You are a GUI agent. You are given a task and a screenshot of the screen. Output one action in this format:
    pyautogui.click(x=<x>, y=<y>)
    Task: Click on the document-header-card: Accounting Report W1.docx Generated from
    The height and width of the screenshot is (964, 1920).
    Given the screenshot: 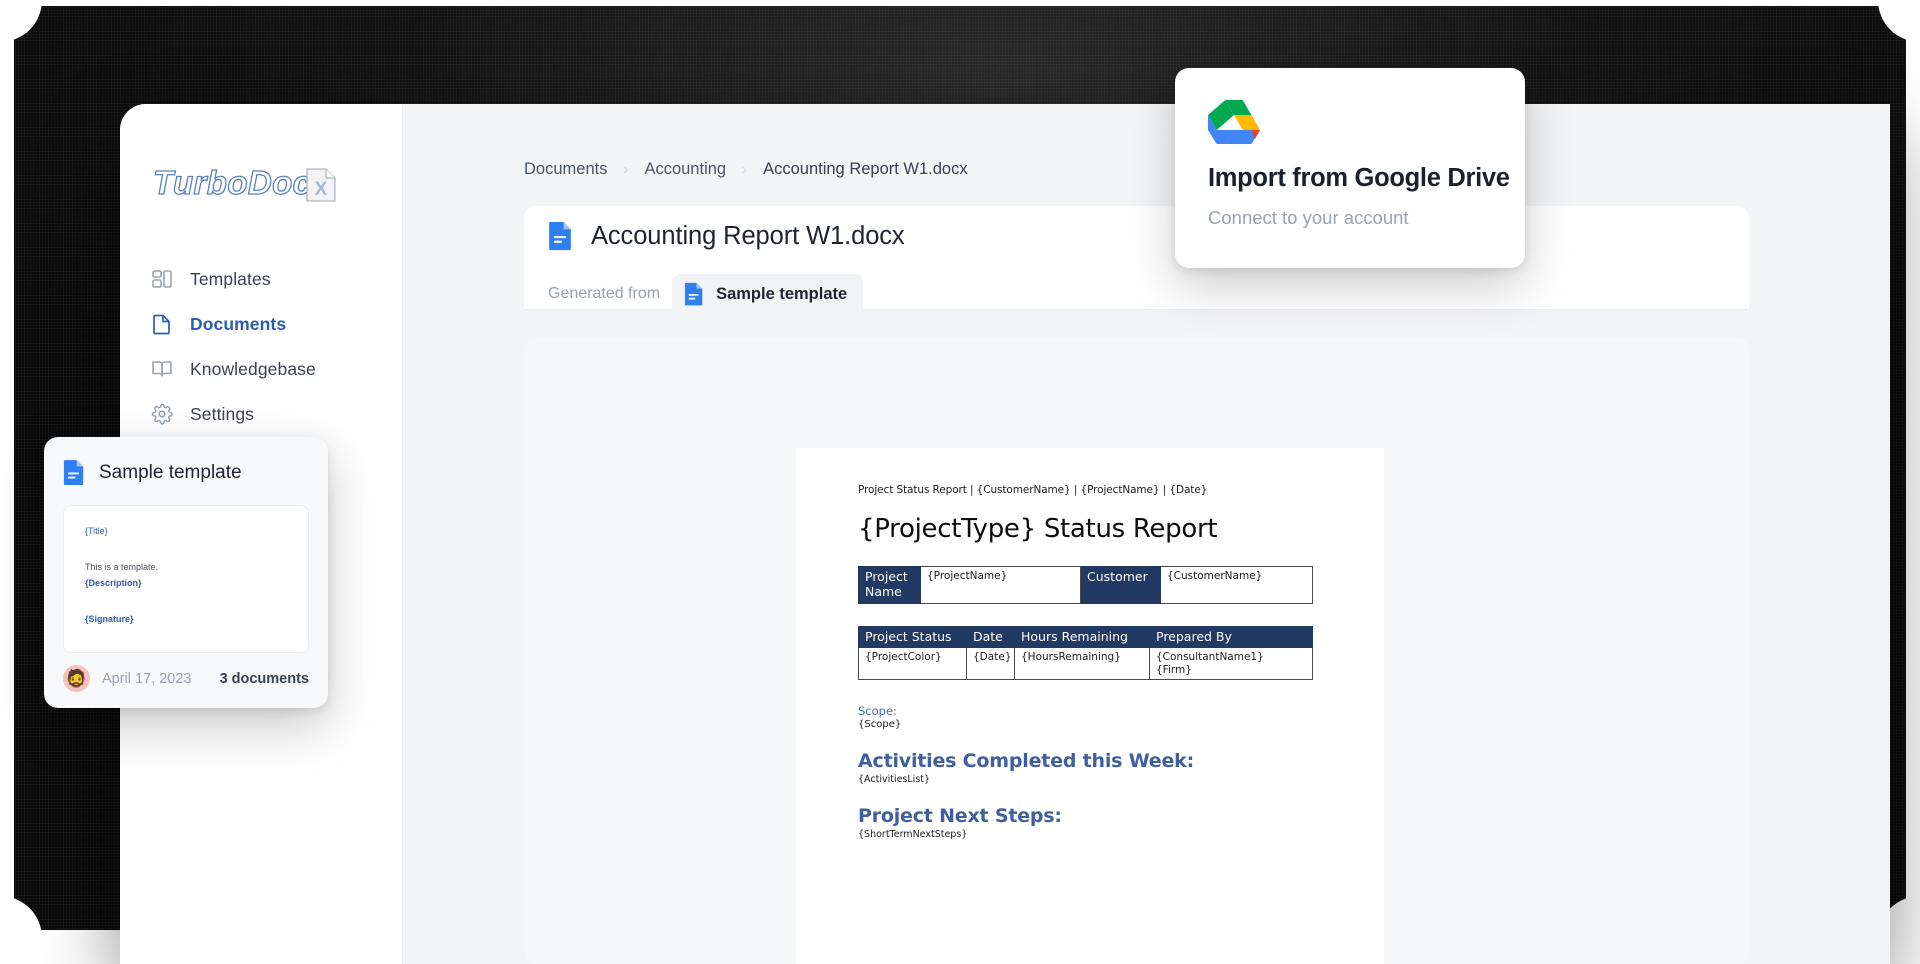 What is the action you would take?
    pyautogui.click(x=1136, y=257)
    